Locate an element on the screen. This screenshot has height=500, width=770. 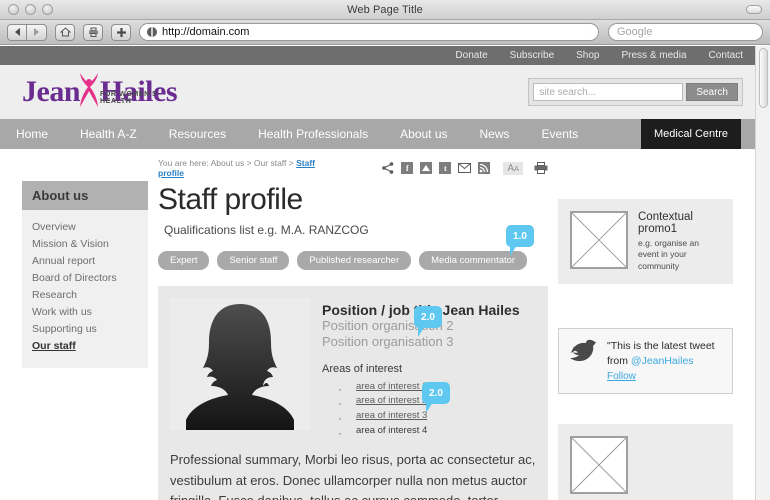
print-button is located at coordinates (93, 32).